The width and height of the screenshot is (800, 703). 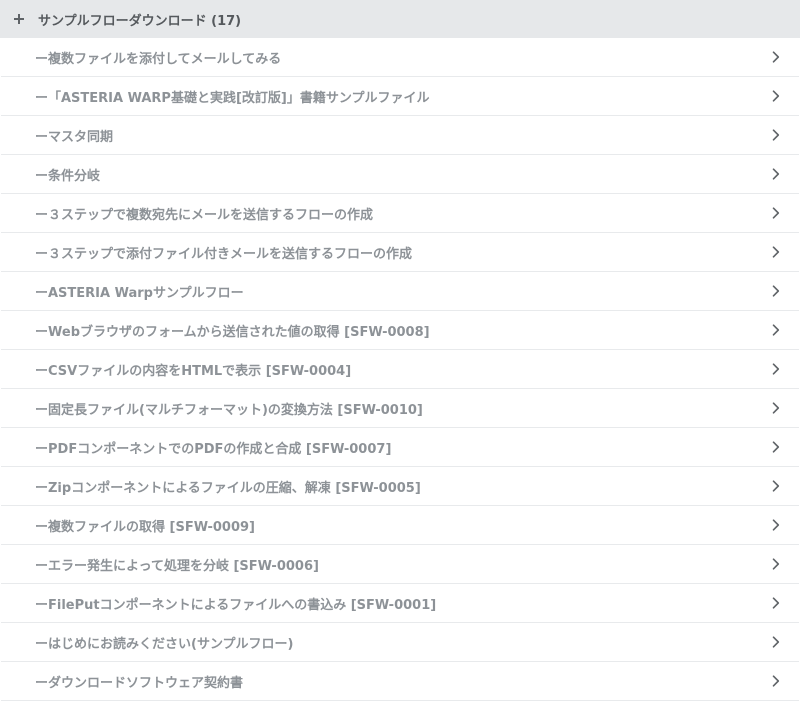 What do you see at coordinates (19, 19) in the screenshot?
I see `plus-icon` at bounding box center [19, 19].